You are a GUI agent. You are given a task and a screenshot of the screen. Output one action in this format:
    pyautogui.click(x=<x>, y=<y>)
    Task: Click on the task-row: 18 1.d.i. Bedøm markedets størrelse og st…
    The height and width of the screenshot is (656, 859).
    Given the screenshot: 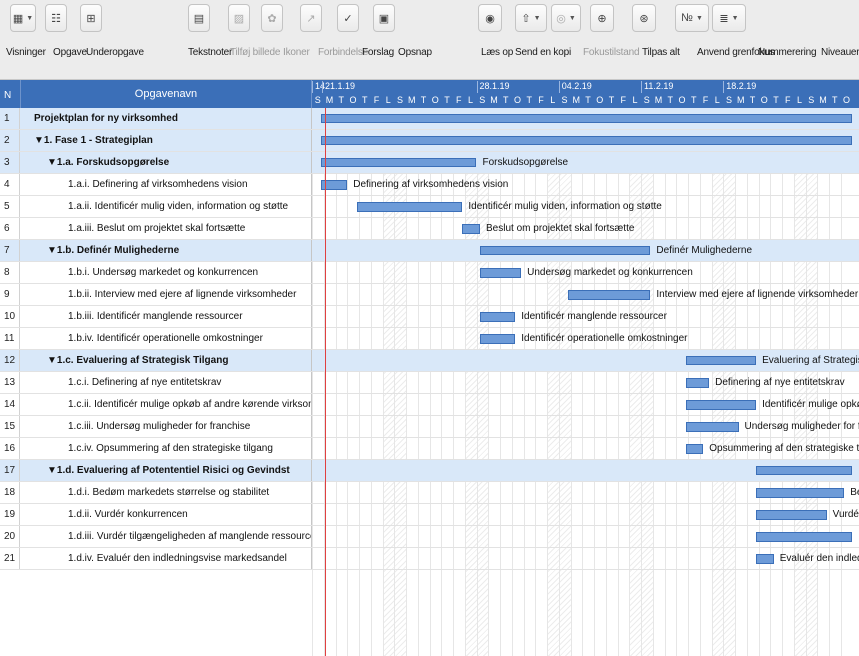 What is the action you would take?
    pyautogui.click(x=429, y=493)
    